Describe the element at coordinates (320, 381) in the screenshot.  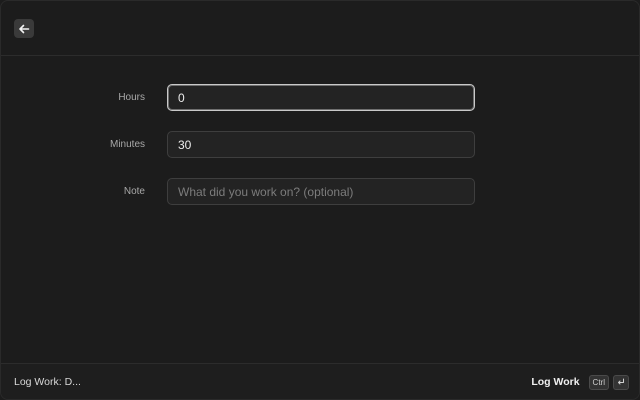
I see `footer-bar: Log Work: D... Log Work Ctrl` at that location.